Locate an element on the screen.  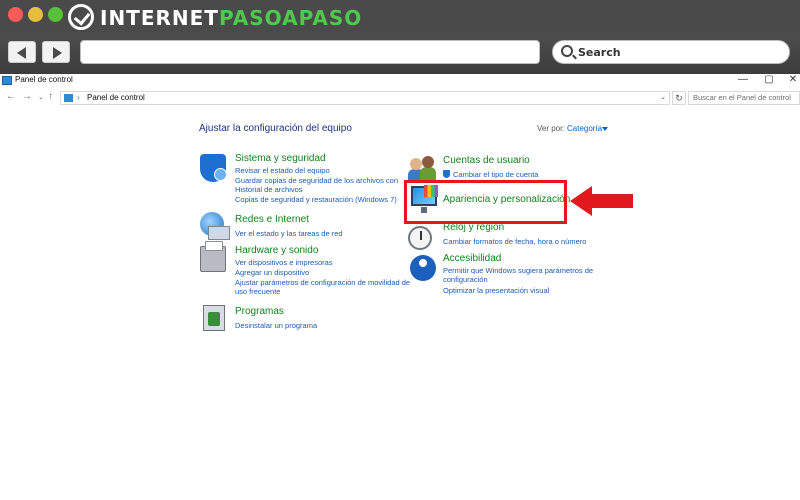
up-arrow-icon: ↑ is located at coordinates (50, 96).